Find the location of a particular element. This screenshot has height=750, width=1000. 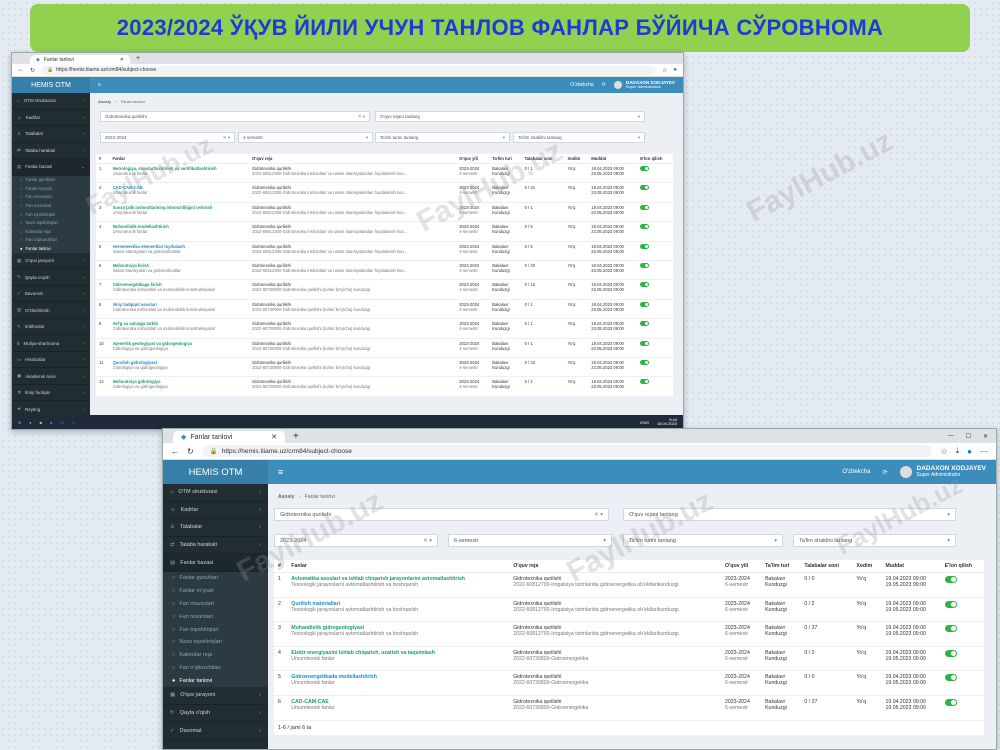

sidebar-item: ▥ O'zlashtirish ‹ is located at coordinates (51, 310).